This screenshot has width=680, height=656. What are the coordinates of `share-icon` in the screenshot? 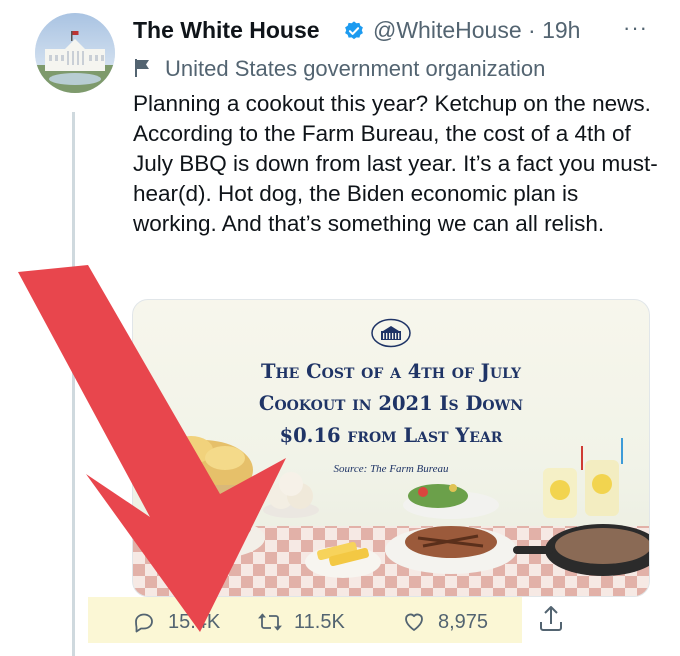 It's located at (551, 619).